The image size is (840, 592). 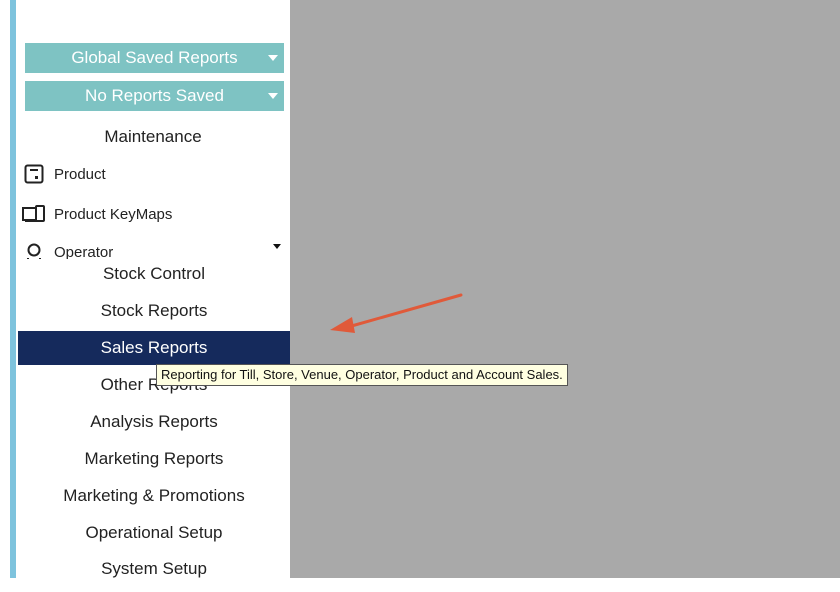 What do you see at coordinates (153, 136) in the screenshot?
I see `maintenance-heading: Maintenance` at bounding box center [153, 136].